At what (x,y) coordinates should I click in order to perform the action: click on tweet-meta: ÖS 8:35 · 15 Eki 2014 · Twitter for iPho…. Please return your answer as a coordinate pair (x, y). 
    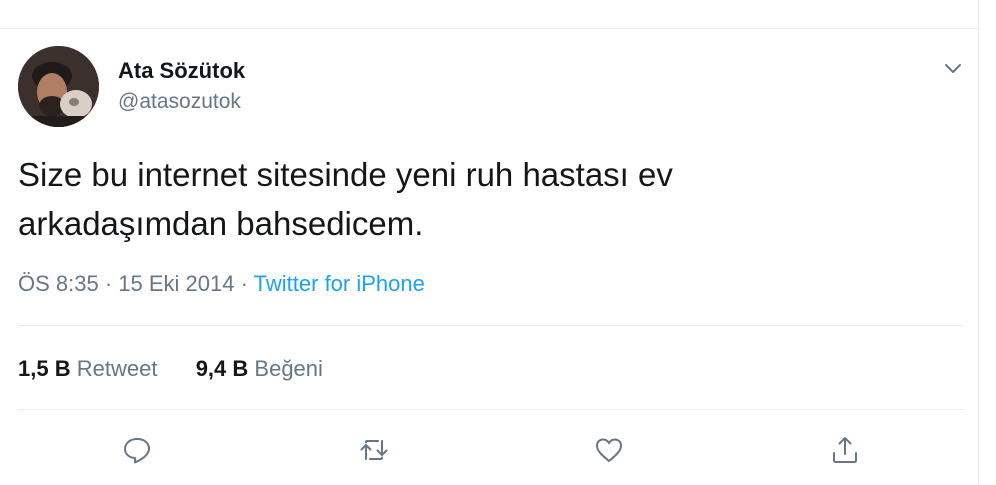
    Looking at the image, I should click on (221, 284).